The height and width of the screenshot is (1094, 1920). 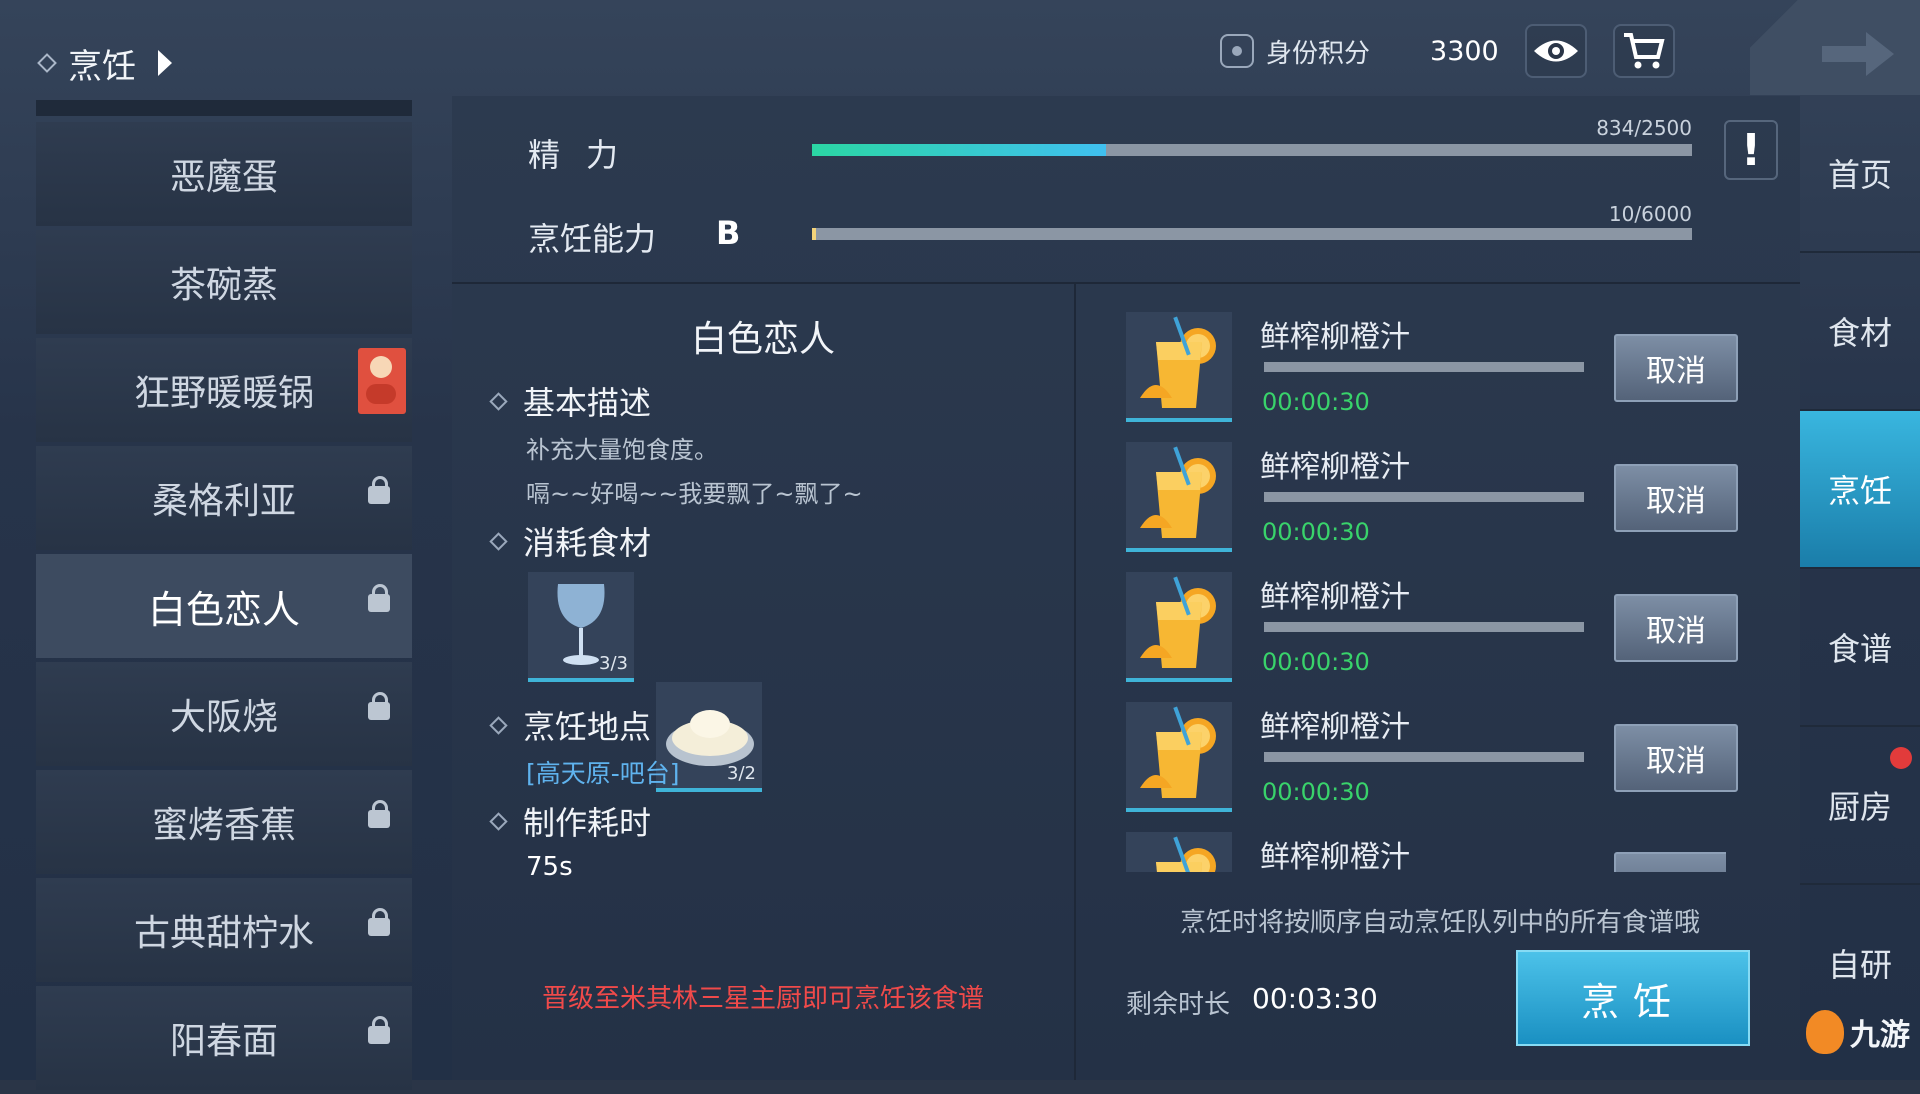 I want to click on nav-label: 烹饪, so click(x=1859, y=491).